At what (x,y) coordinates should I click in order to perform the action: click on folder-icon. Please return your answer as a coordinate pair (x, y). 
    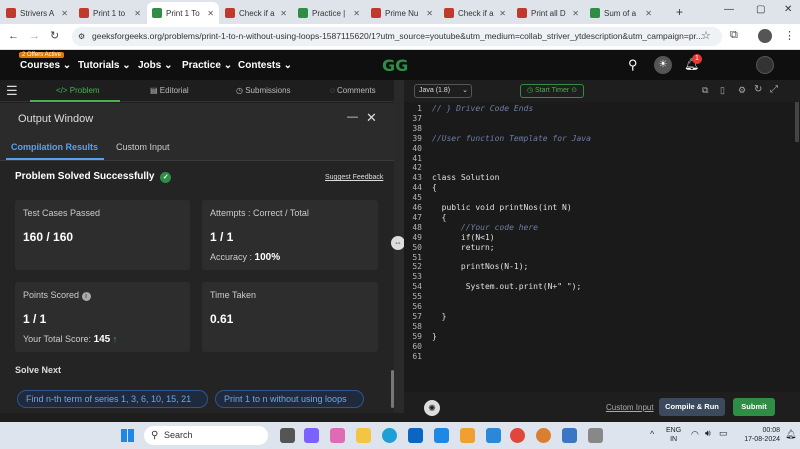
    Looking at the image, I should click on (363, 435).